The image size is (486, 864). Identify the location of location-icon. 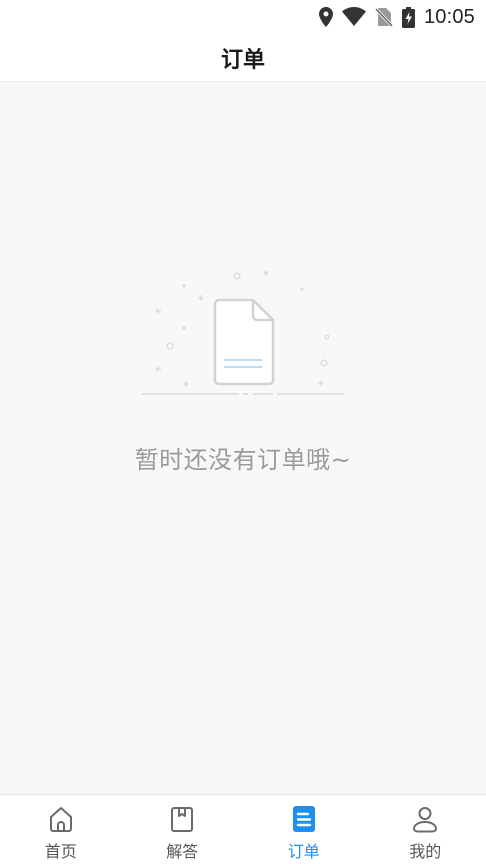
(325, 17).